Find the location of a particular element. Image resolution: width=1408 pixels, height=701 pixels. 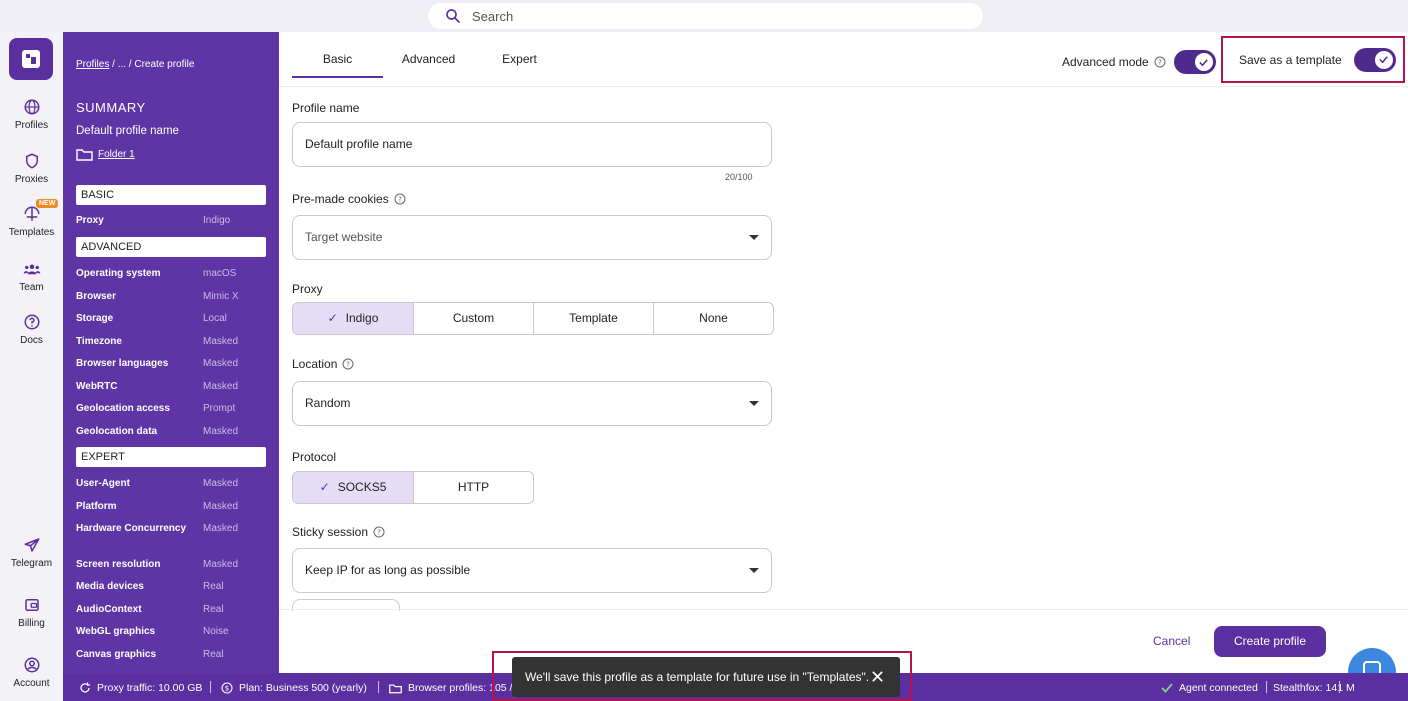

summary-row-key: AudioContext is located at coordinates (109, 609).